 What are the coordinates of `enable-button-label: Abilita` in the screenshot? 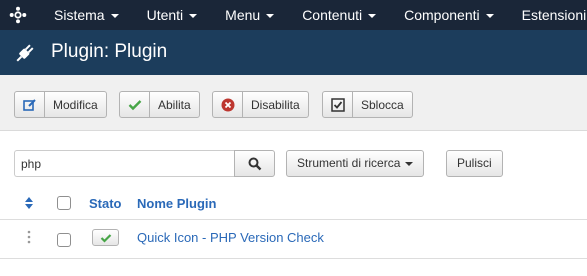 It's located at (174, 104).